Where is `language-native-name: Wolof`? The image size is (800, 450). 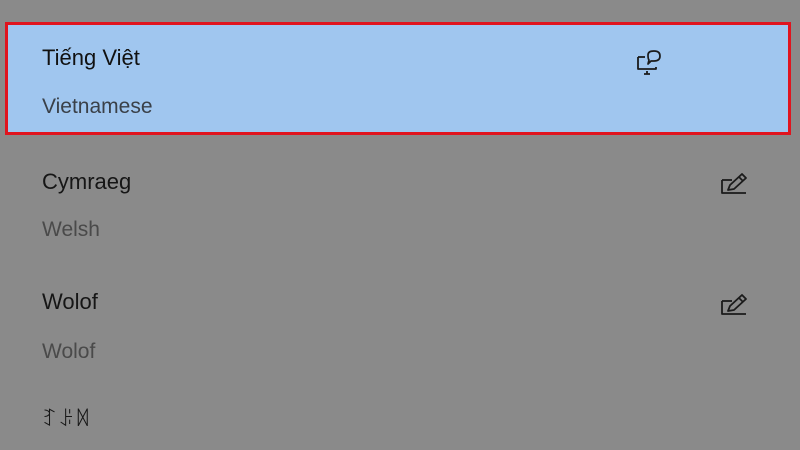 language-native-name: Wolof is located at coordinates (70, 301).